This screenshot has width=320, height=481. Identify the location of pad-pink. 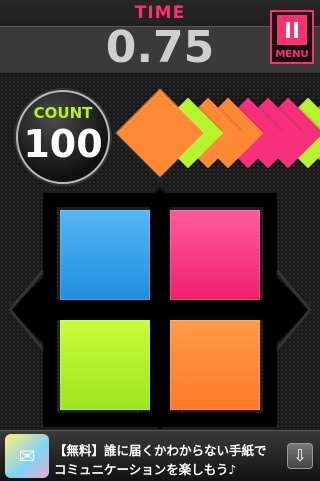
(215, 255).